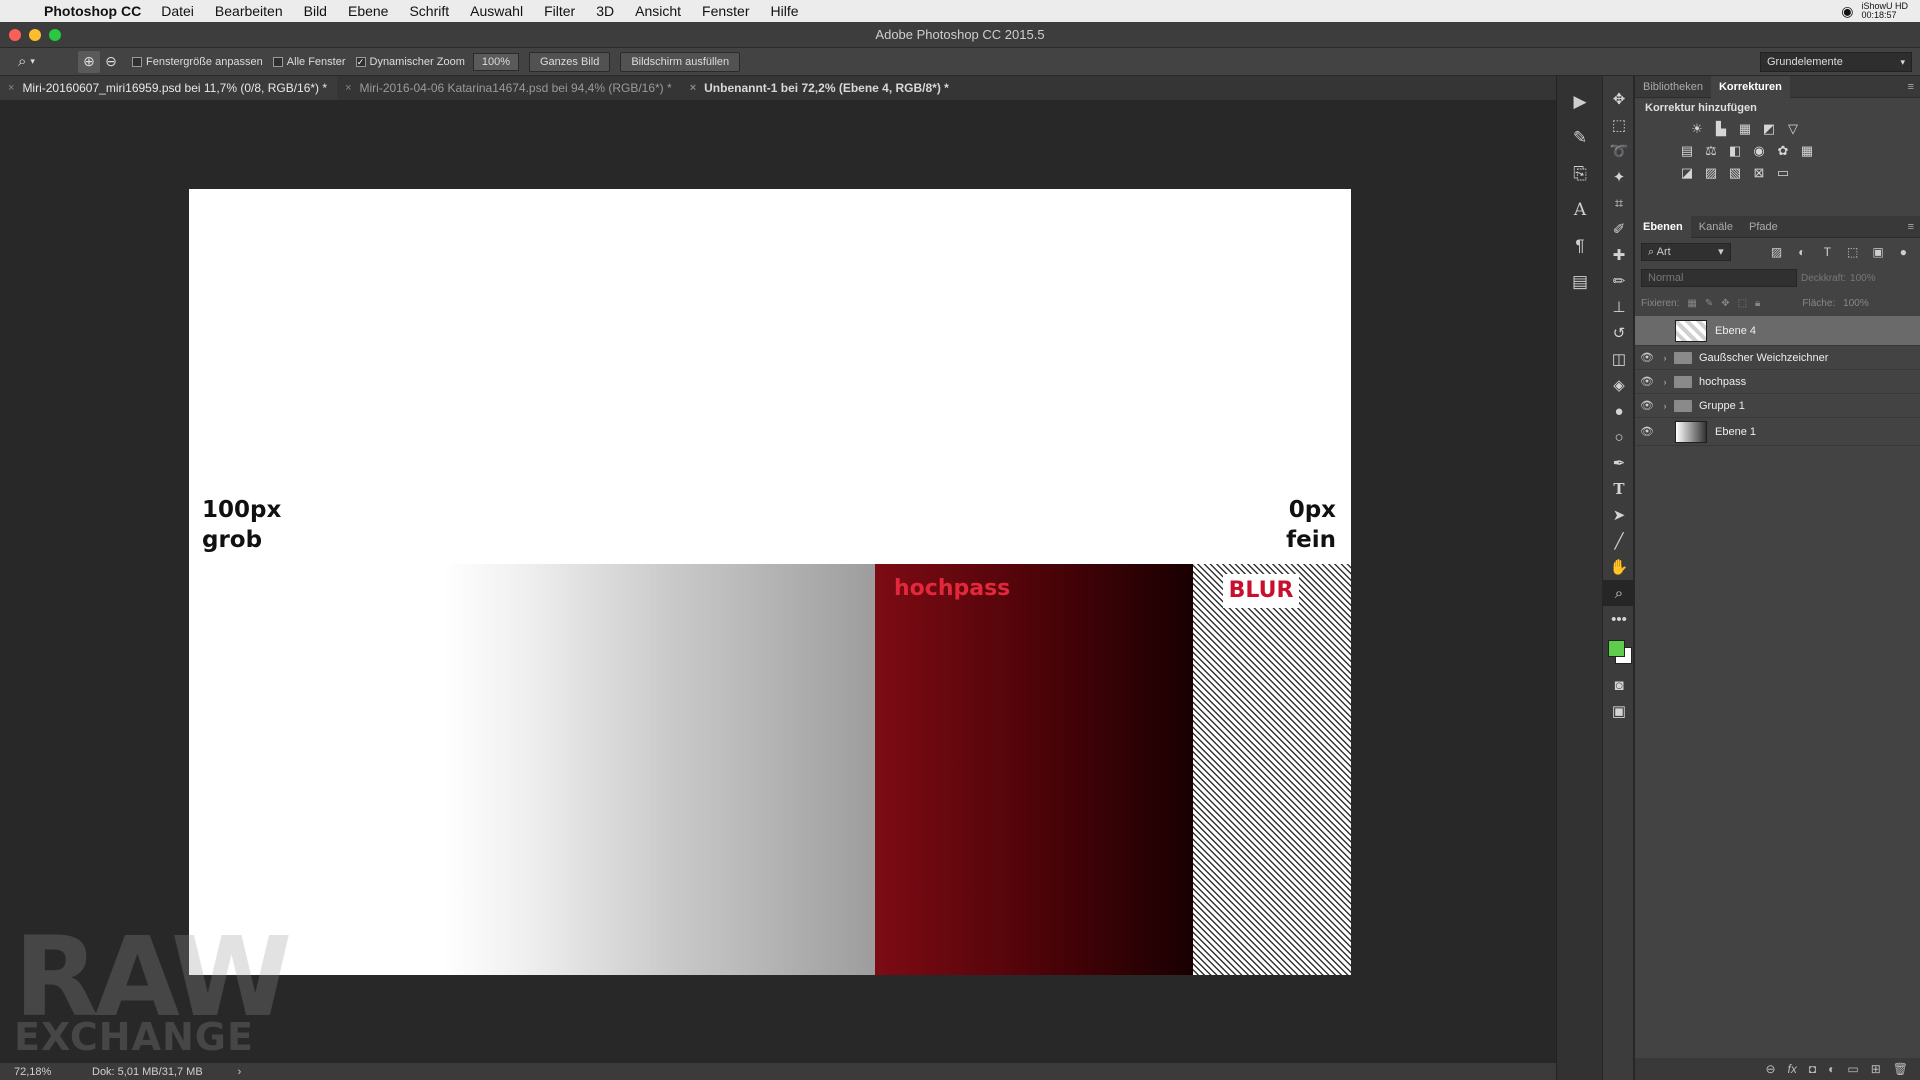  What do you see at coordinates (1847, 11) in the screenshot?
I see `creative-cloud-icon: ◉` at bounding box center [1847, 11].